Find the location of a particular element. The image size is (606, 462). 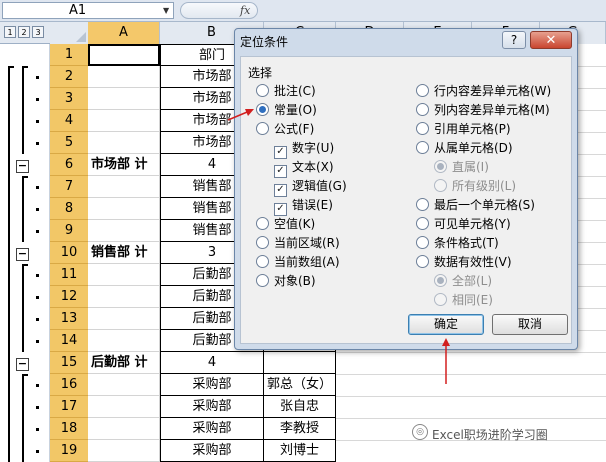

wechat-logo-icon: ◎ is located at coordinates (420, 432).